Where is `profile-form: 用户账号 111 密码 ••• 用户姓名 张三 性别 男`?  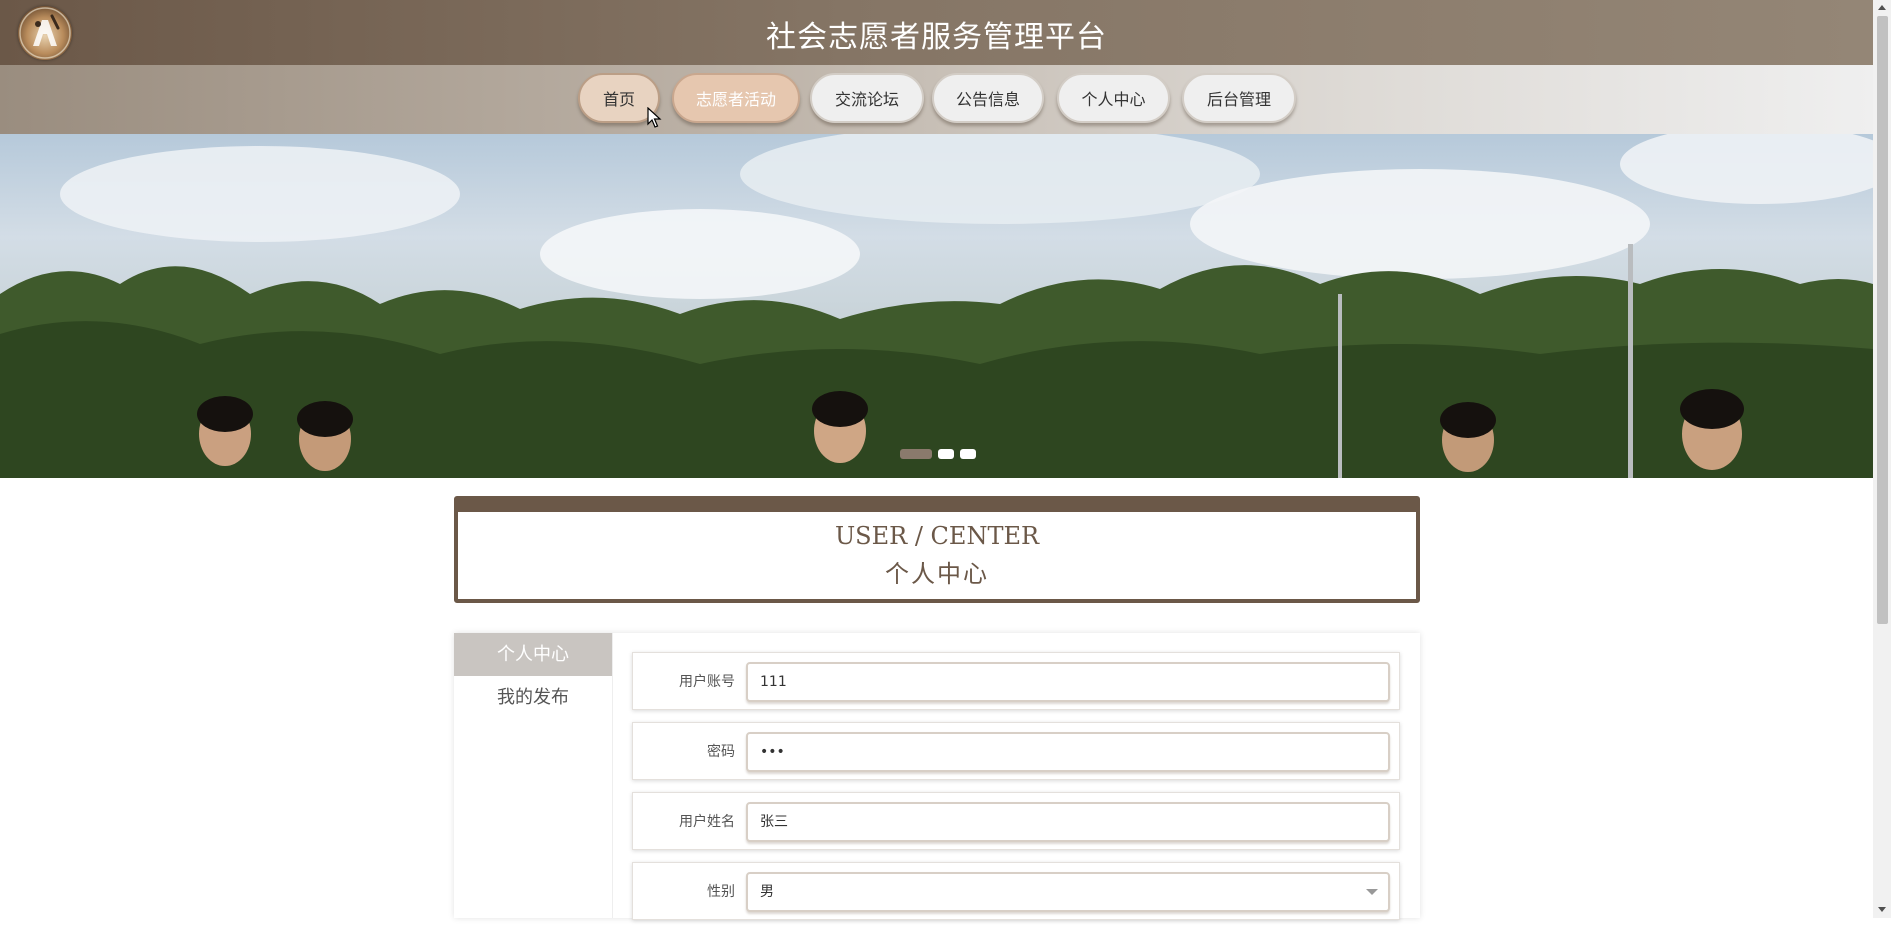
profile-form: 用户账号 111 密码 ••• 用户姓名 张三 性别 男 is located at coordinates (1016, 792).